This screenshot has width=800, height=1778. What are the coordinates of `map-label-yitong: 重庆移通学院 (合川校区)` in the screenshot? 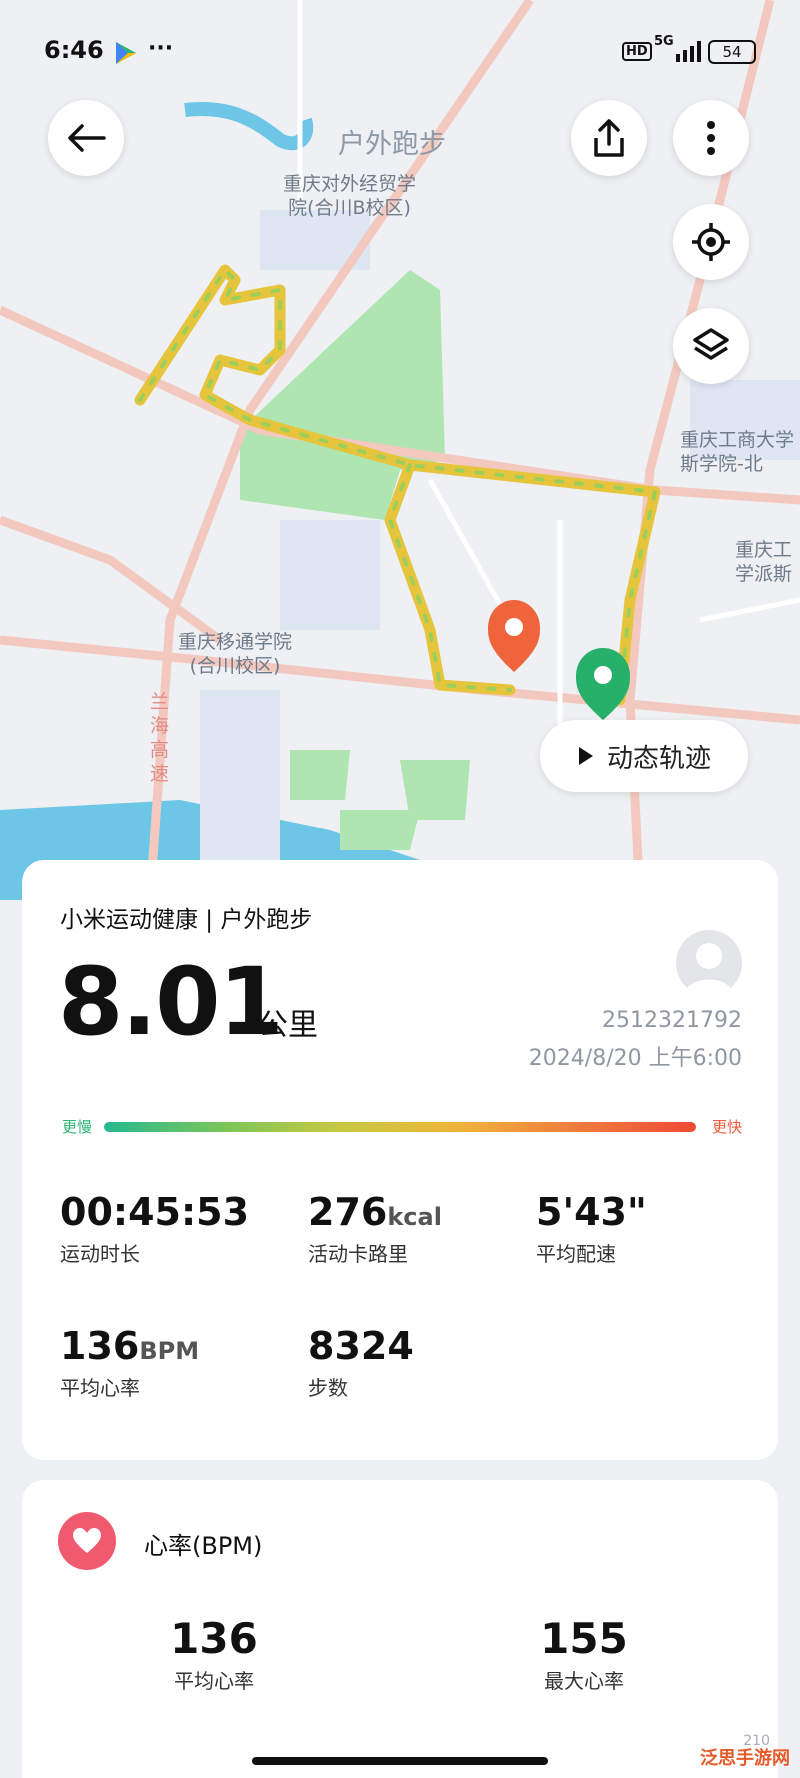 It's located at (235, 654).